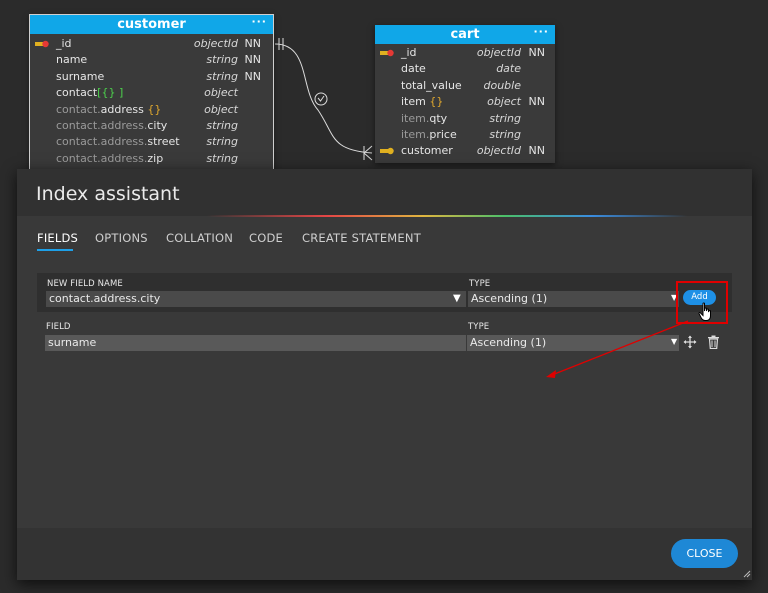 This screenshot has width=768, height=593. Describe the element at coordinates (105, 298) in the screenshot. I see `new-field-name-value: contact.address.city` at that location.